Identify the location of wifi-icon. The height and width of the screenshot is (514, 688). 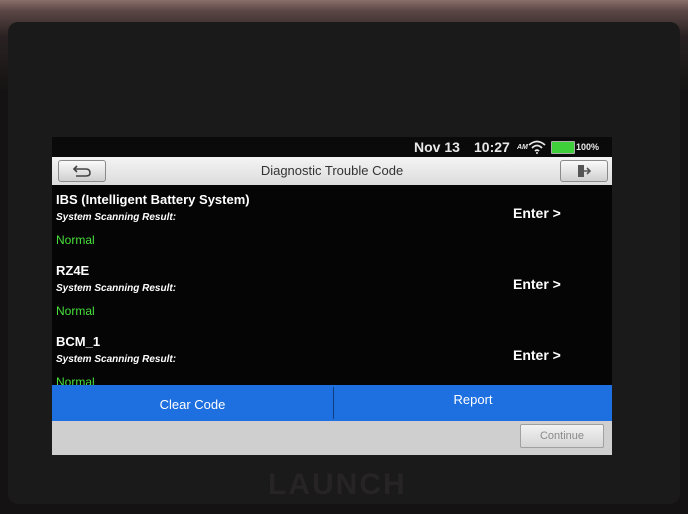
(537, 147).